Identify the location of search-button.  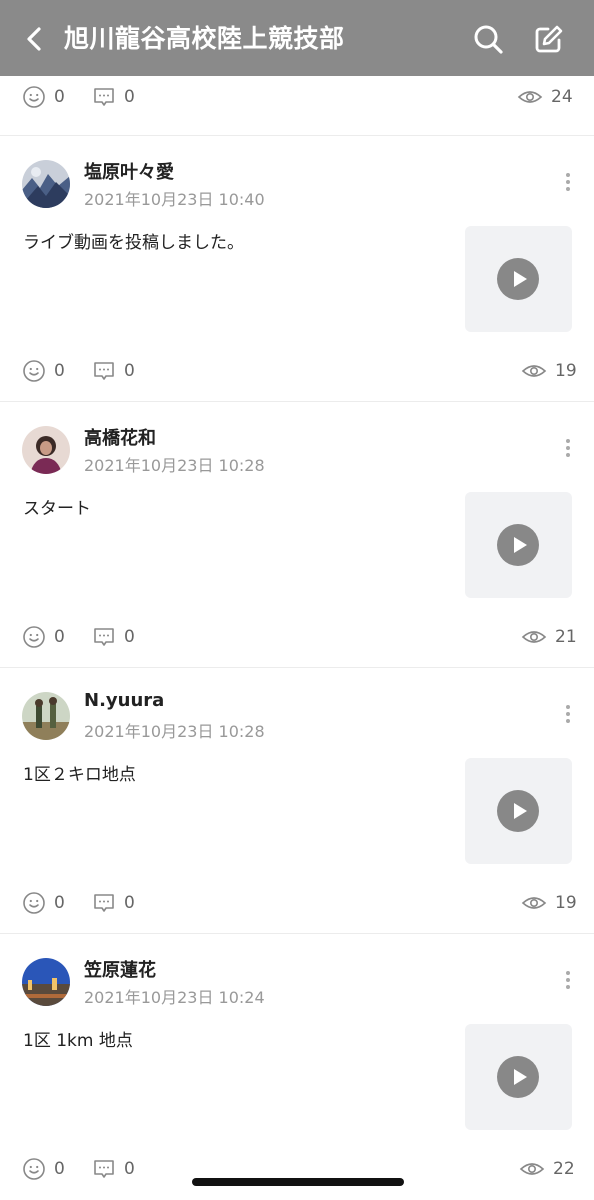
(488, 39).